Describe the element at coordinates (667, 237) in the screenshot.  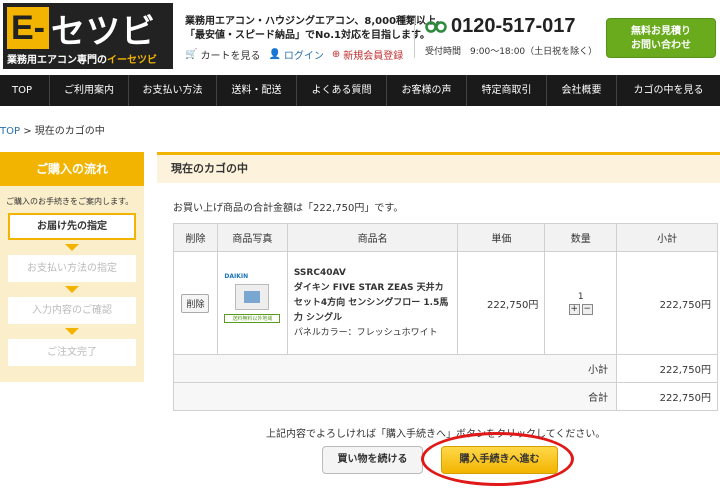
I see `col-subtotal: 小計` at that location.